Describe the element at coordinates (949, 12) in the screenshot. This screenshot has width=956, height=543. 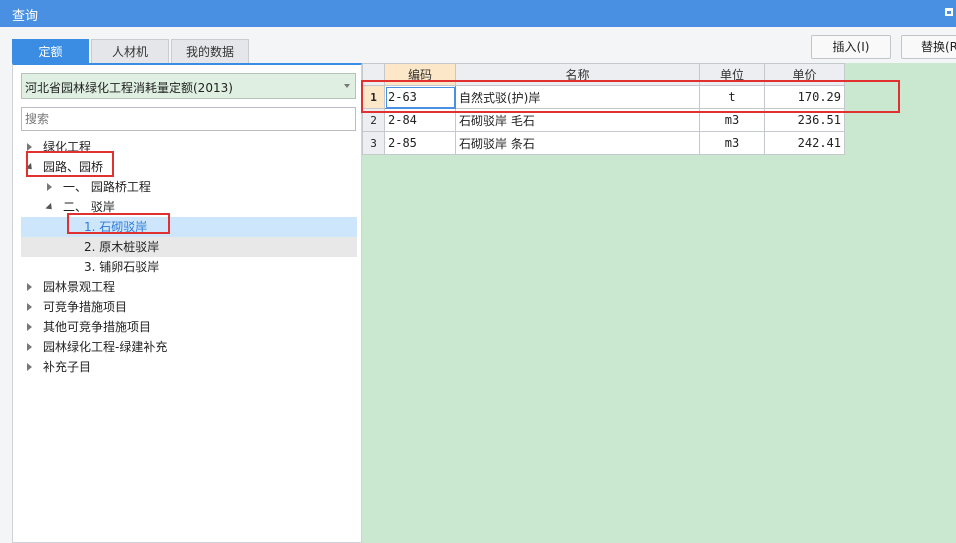
I see `maximize-icon` at that location.